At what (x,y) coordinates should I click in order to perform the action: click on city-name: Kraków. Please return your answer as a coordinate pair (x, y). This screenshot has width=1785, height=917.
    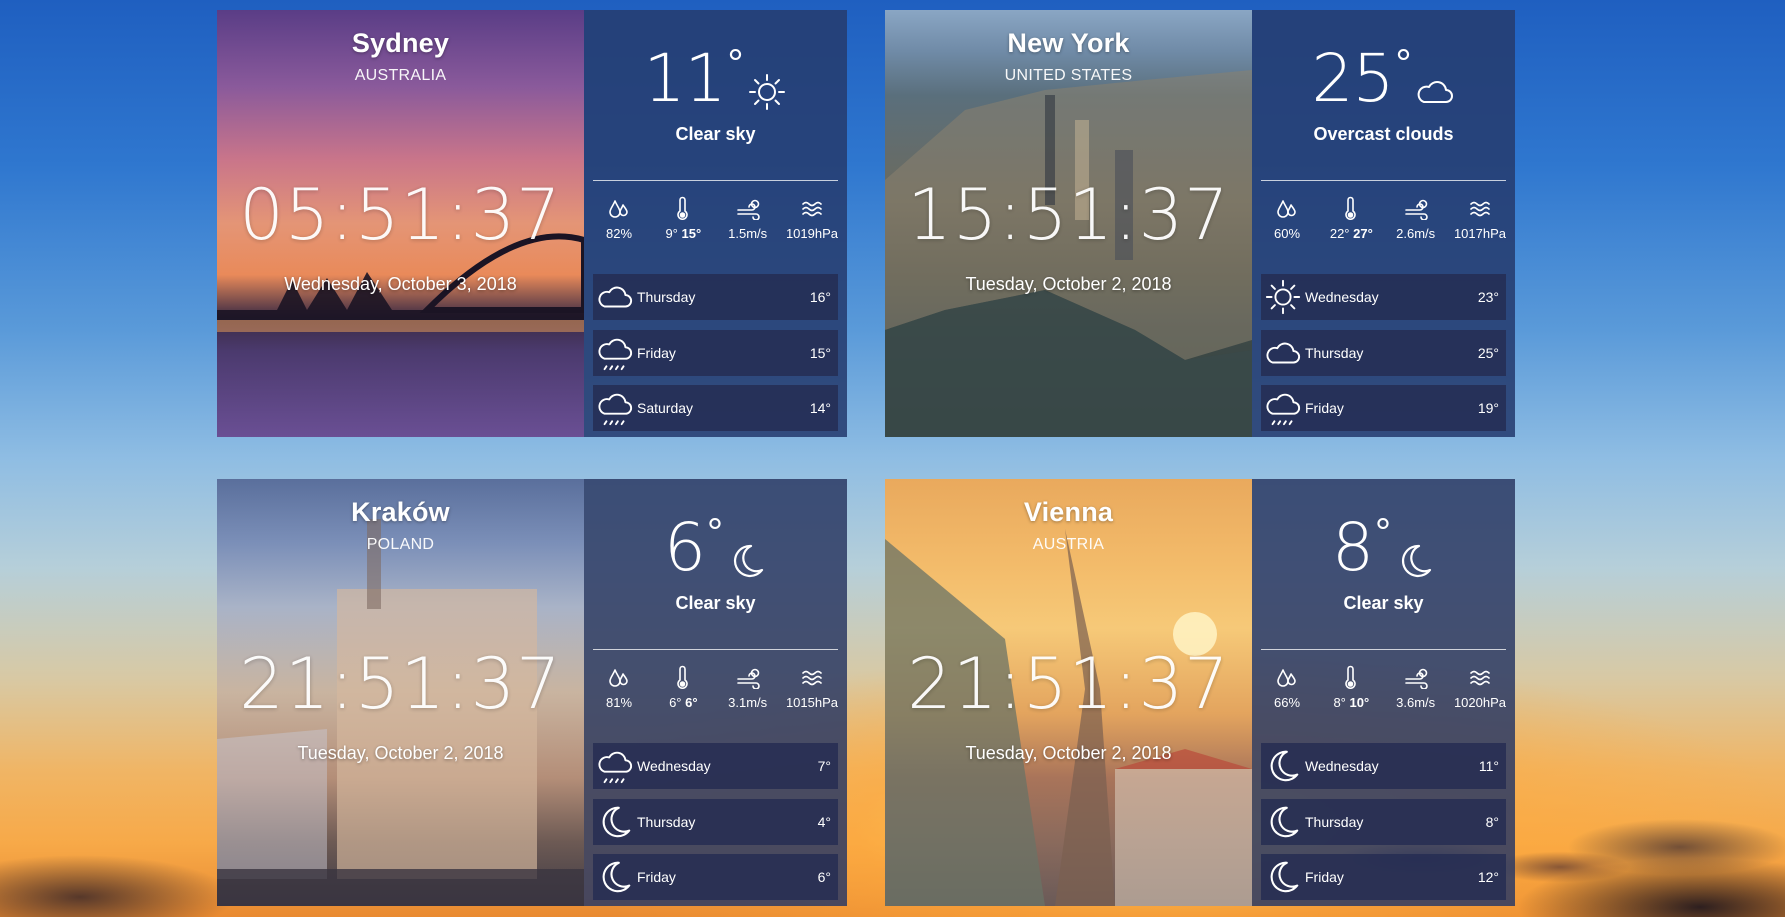
    Looking at the image, I should click on (400, 512).